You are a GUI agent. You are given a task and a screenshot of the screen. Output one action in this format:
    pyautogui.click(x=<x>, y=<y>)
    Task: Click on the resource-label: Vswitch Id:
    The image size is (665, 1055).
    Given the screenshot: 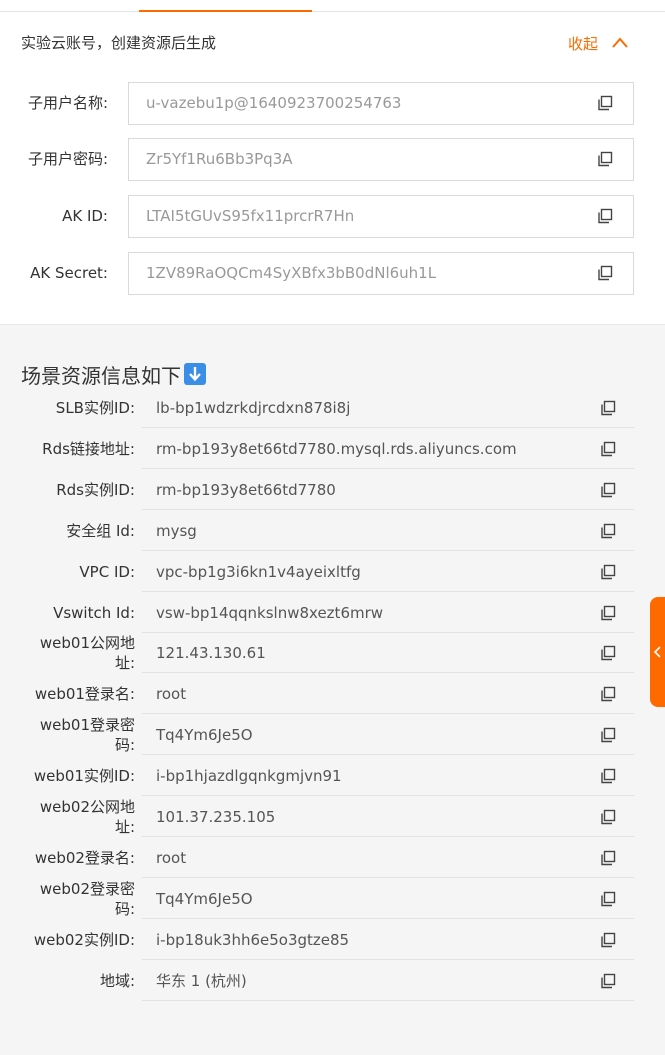 What is the action you would take?
    pyautogui.click(x=70, y=613)
    